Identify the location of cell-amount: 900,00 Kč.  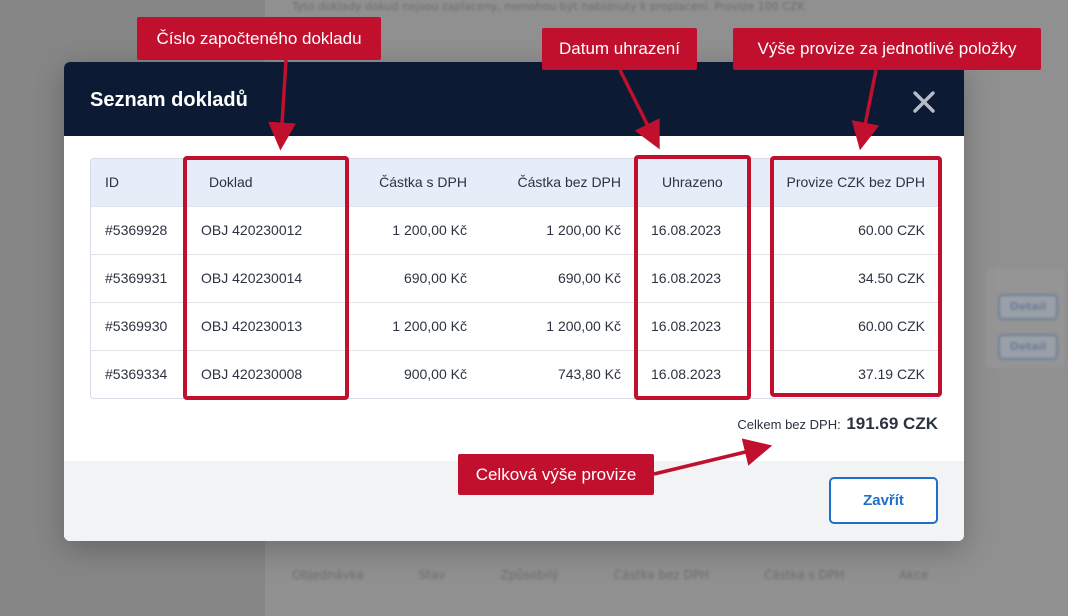
(411, 373).